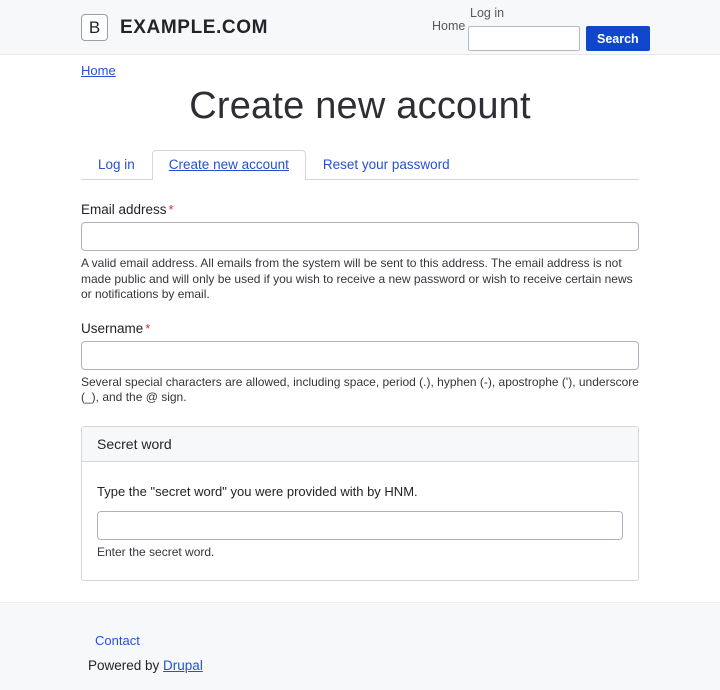 Image resolution: width=720 pixels, height=690 pixels. I want to click on footer-item-contact: Contact, so click(117, 640).